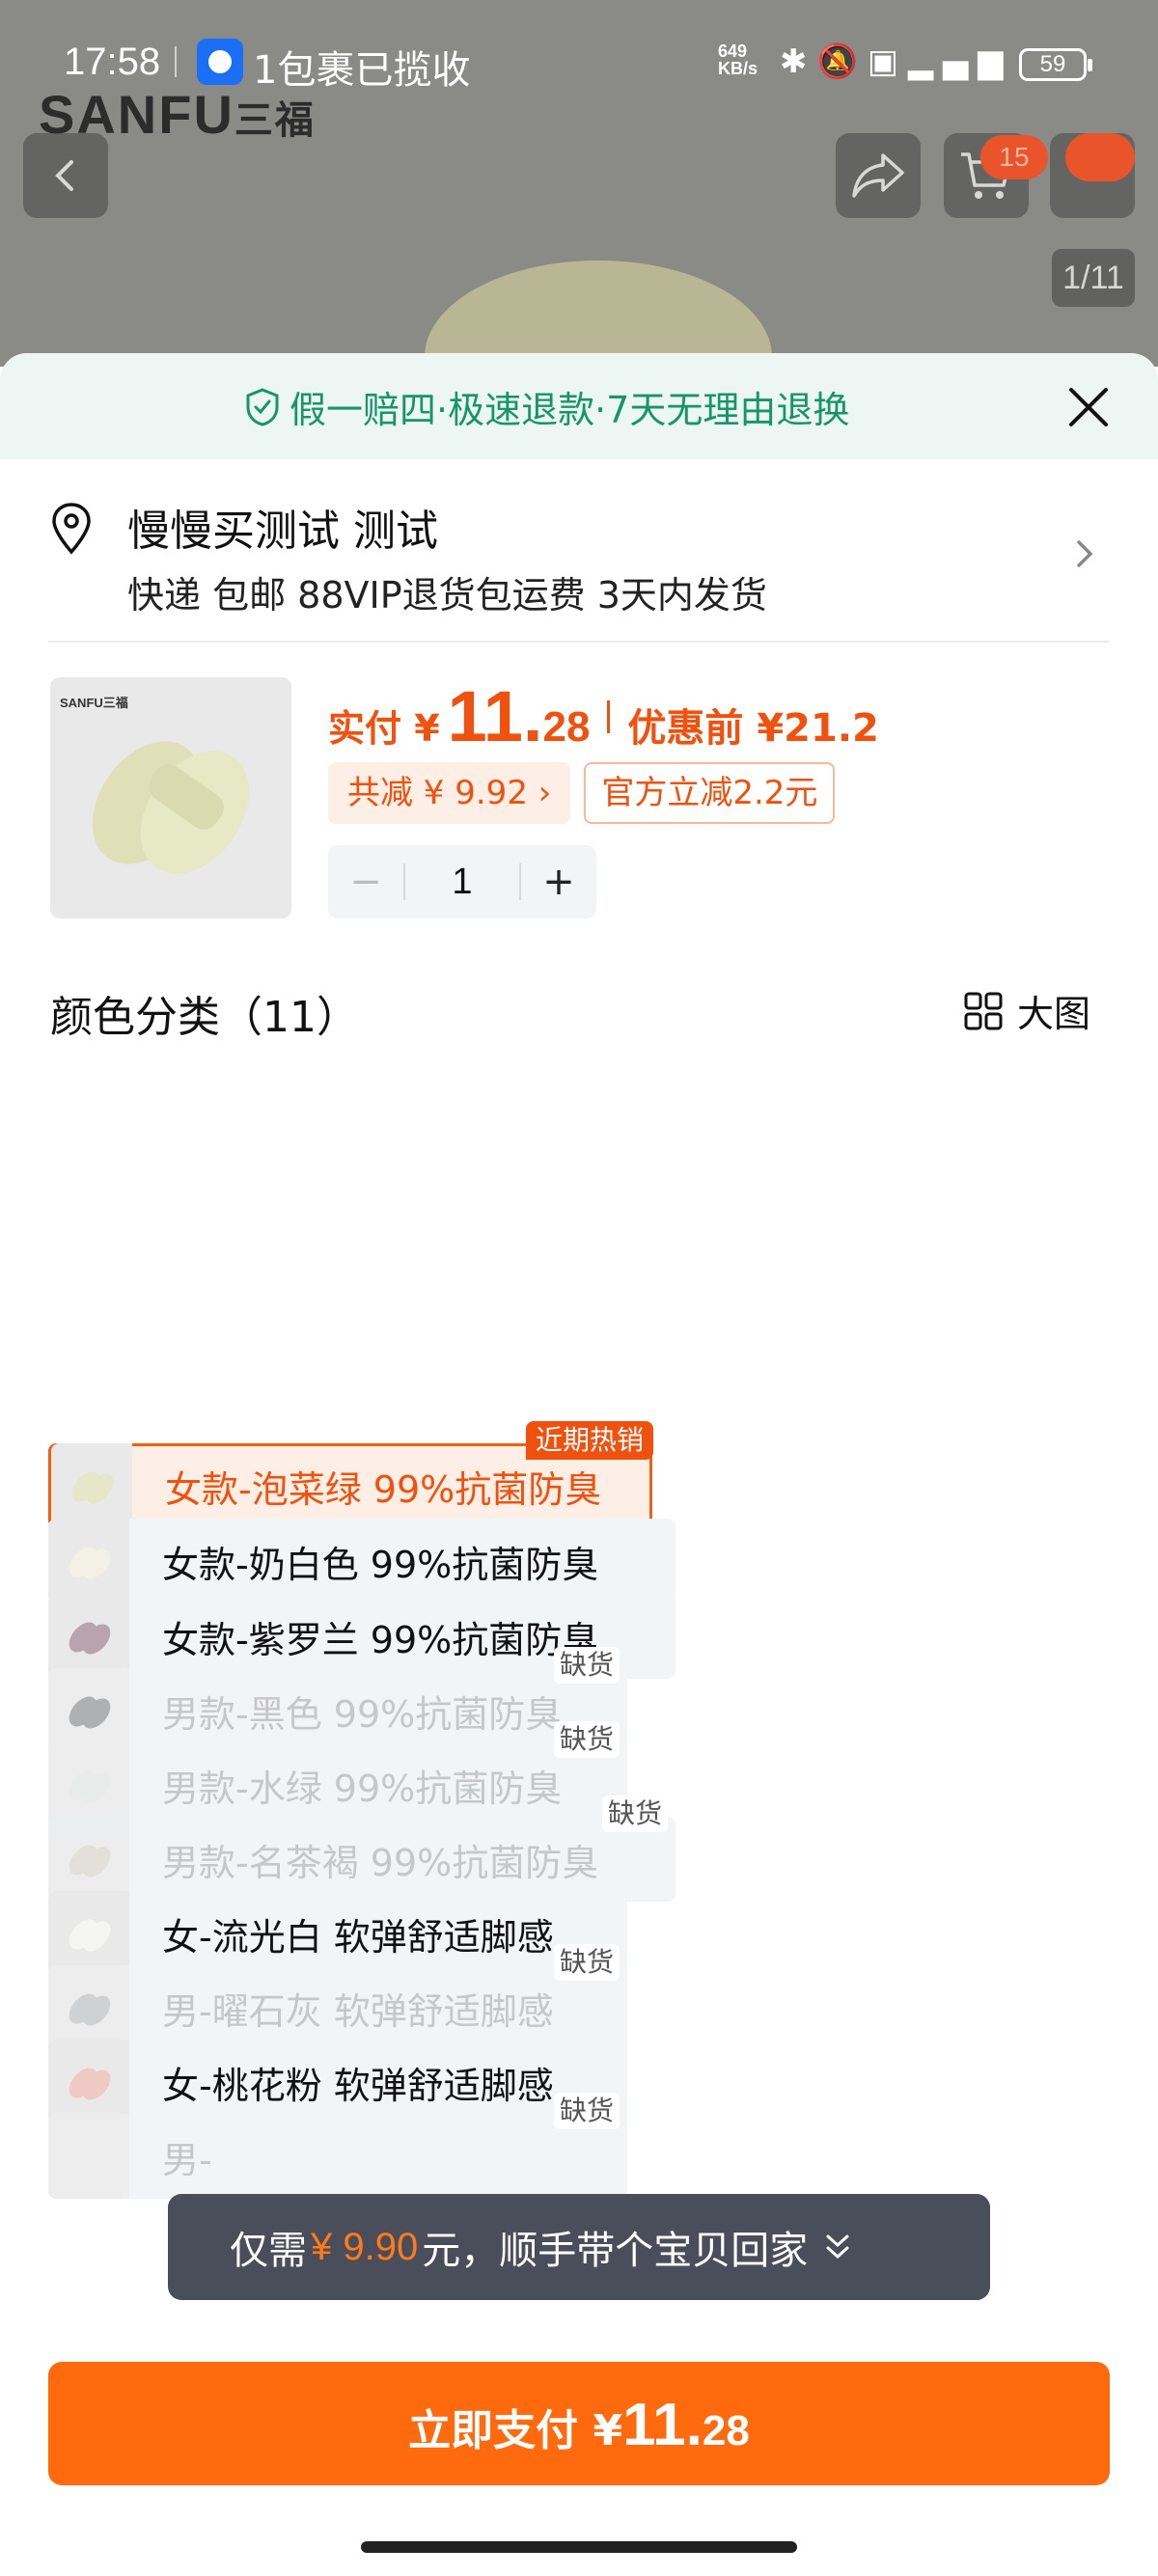  Describe the element at coordinates (1088, 407) in the screenshot. I see `close-icon` at that location.